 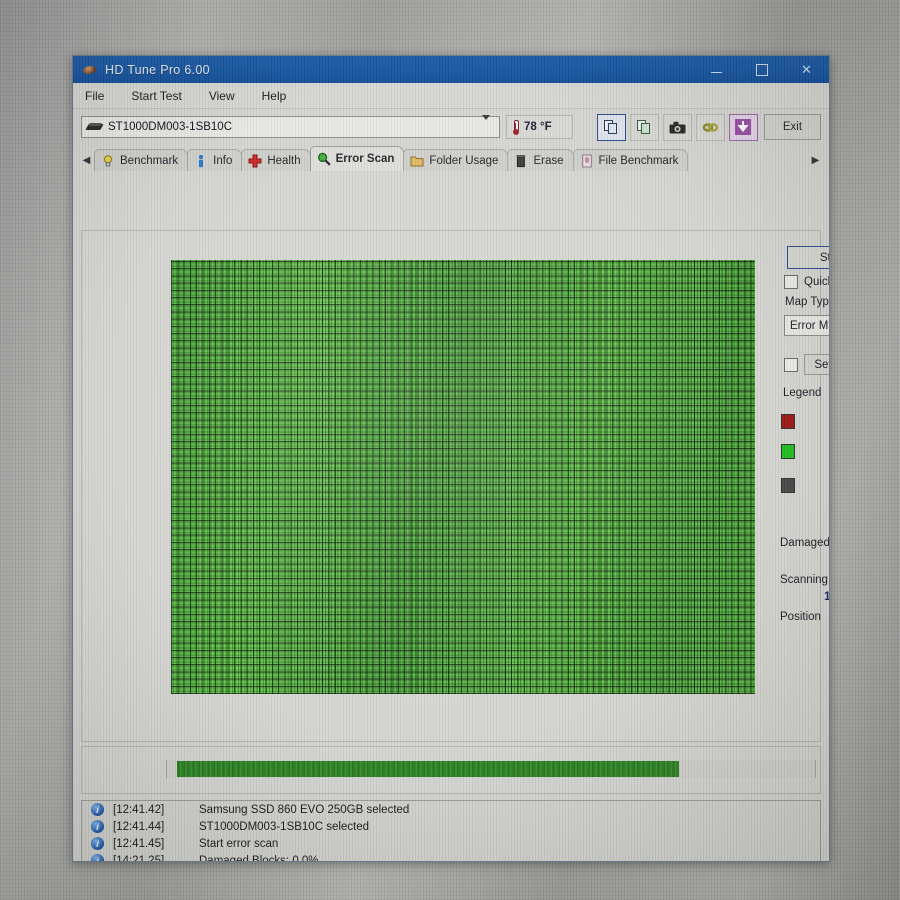 I want to click on map-type-label: Map Type, so click(x=807, y=302).